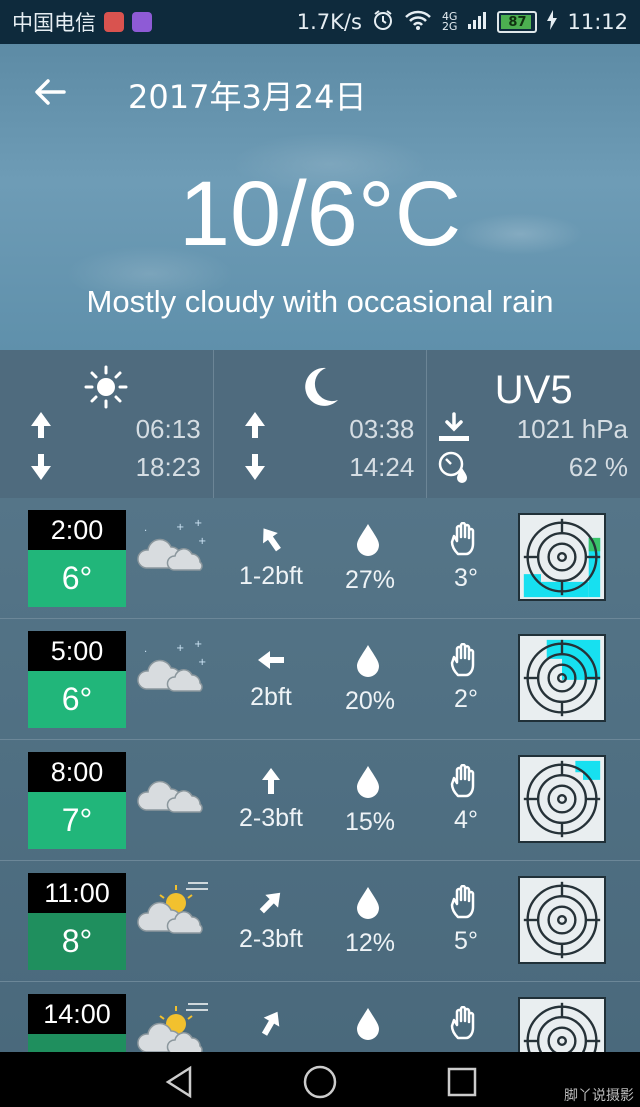 This screenshot has width=640, height=1107. What do you see at coordinates (599, 1096) in the screenshot?
I see `watermark: 脚丫说摄影` at bounding box center [599, 1096].